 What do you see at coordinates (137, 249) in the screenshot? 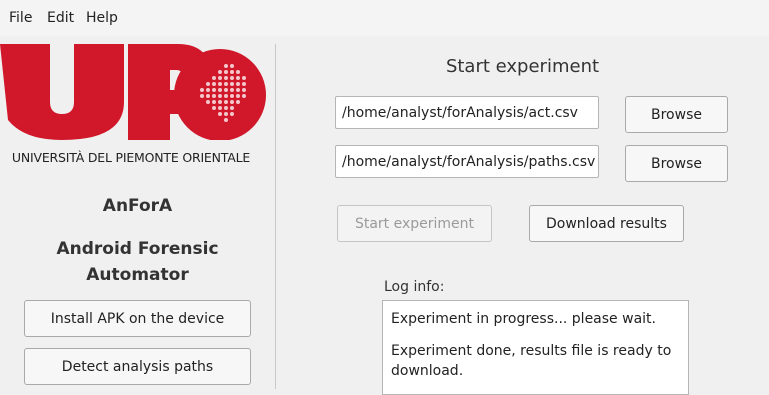
I see `app-full-name-line1: Android Forensic` at bounding box center [137, 249].